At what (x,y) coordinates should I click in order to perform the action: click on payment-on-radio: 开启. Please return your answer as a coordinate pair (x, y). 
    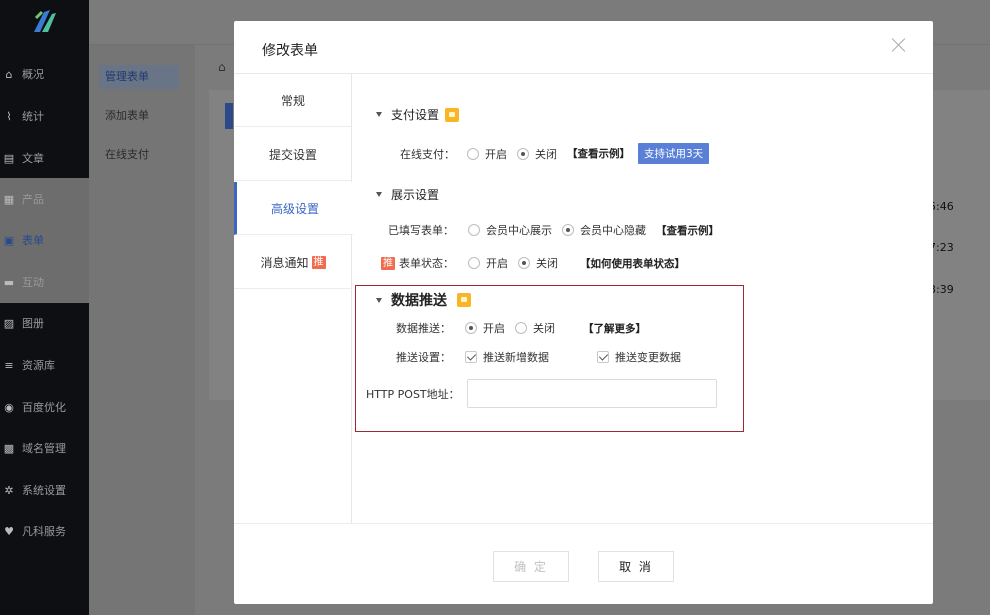
    Looking at the image, I should click on (487, 154).